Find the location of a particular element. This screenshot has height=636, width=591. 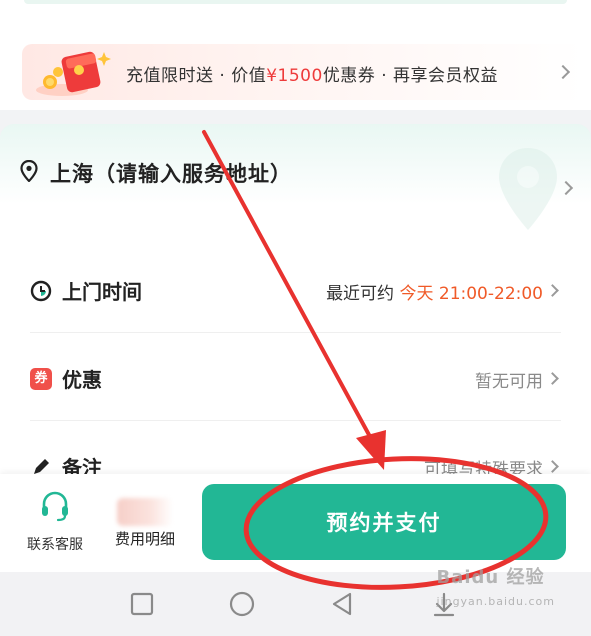

watermark: Baidu 经验 jingyan.baidu.com is located at coordinates (495, 586).